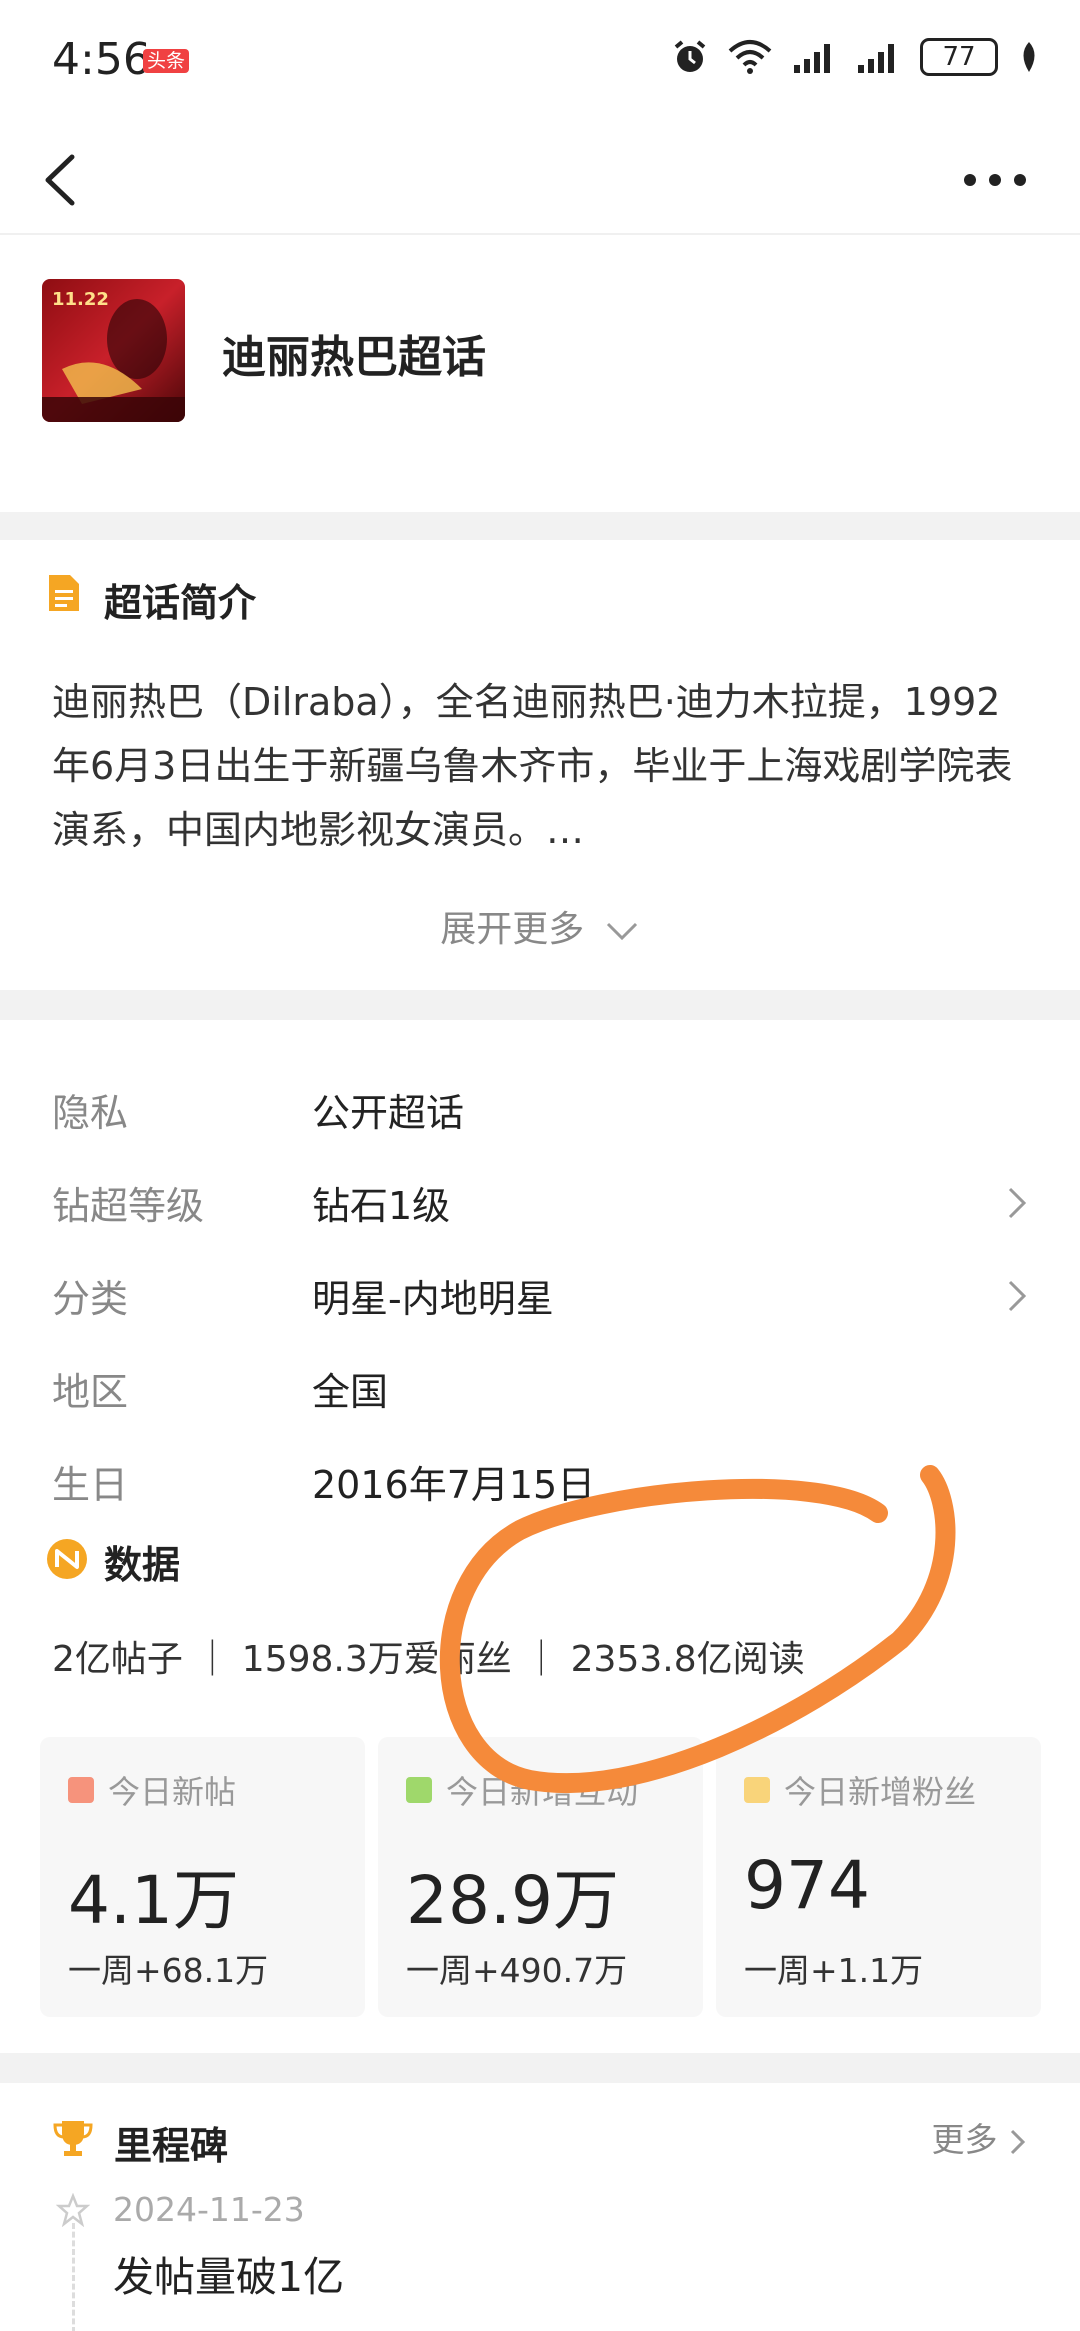 The image size is (1080, 2331). I want to click on status-icons: 77, so click(856, 57).